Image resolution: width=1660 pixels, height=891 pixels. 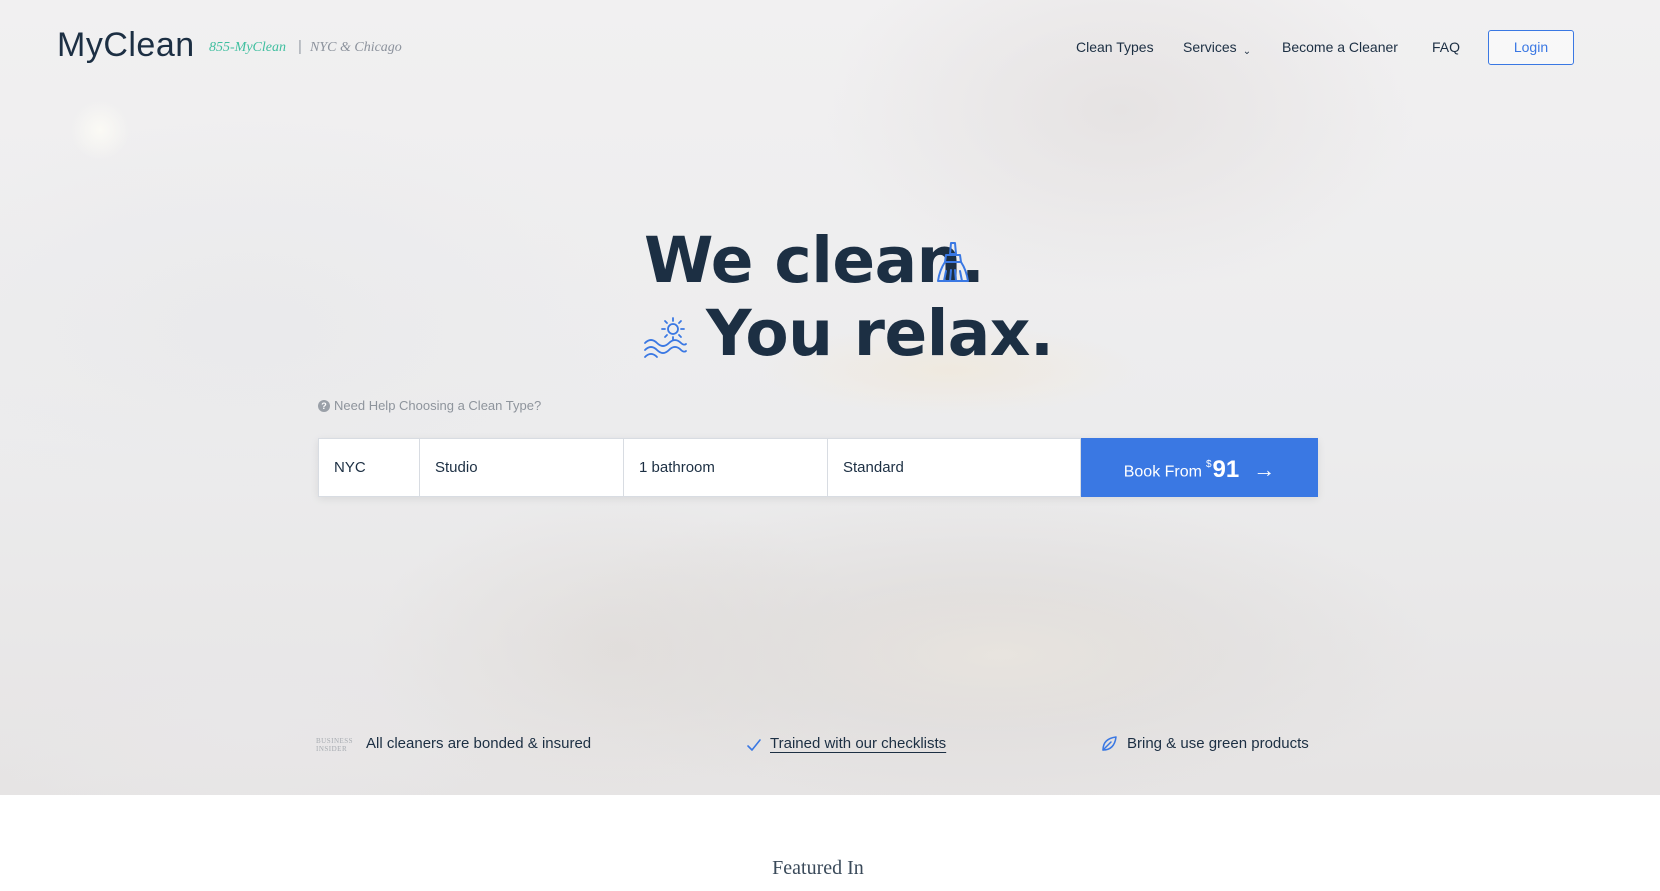 I want to click on nav-become-cleaner: Become a Cleaner, so click(x=1340, y=47).